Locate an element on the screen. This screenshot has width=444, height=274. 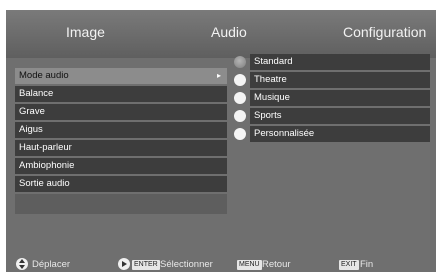
option-label: Personnalisée is located at coordinates (340, 134).